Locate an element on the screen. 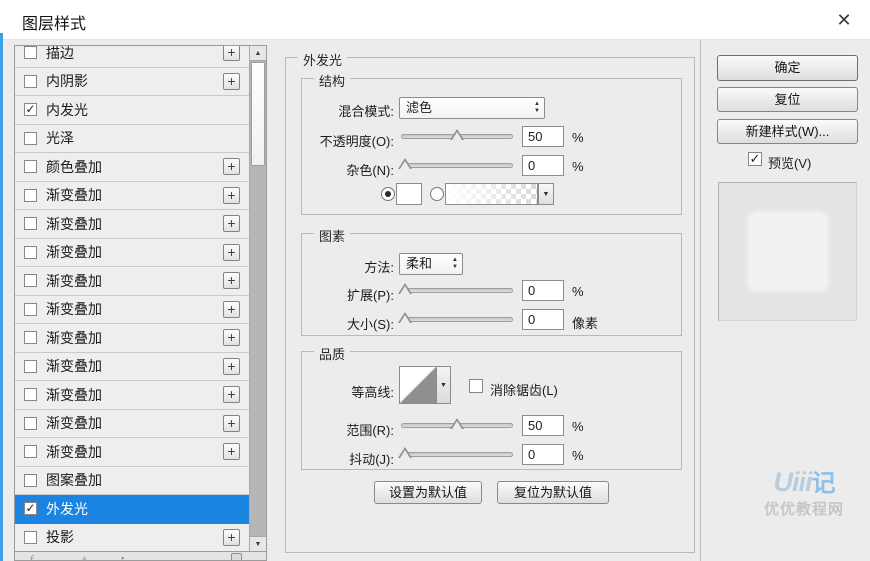  size-input: 0 is located at coordinates (543, 319).